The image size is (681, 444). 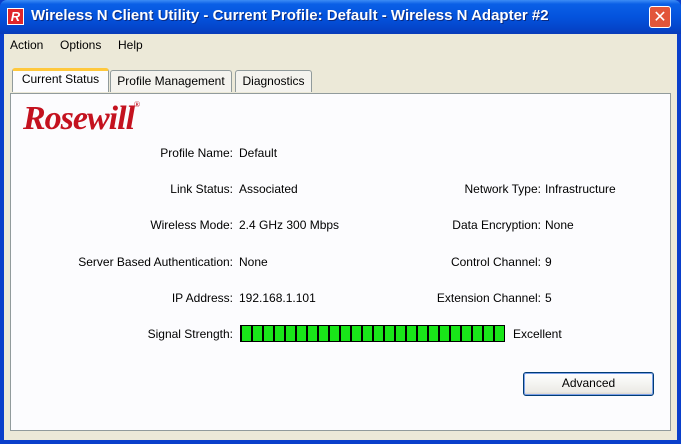 I want to click on server-auth-value: None, so click(x=253, y=262).